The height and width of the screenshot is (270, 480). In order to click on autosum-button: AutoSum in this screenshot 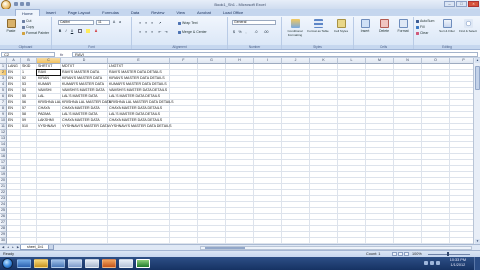, I will do `click(425, 21)`.